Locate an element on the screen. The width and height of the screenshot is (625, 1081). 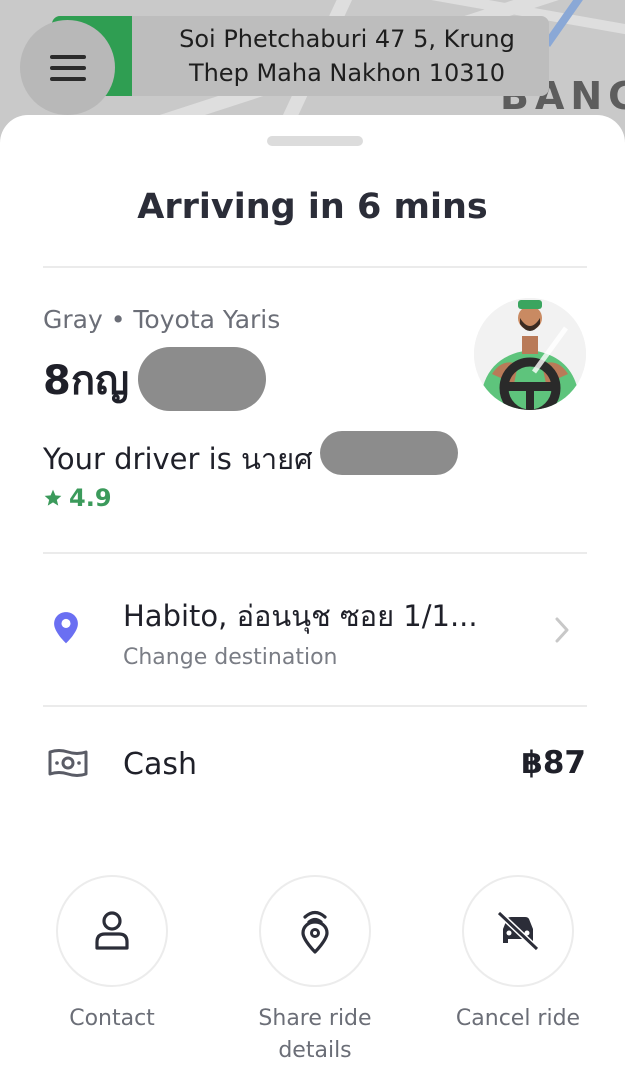
share-location-icon is located at coordinates (315, 932).